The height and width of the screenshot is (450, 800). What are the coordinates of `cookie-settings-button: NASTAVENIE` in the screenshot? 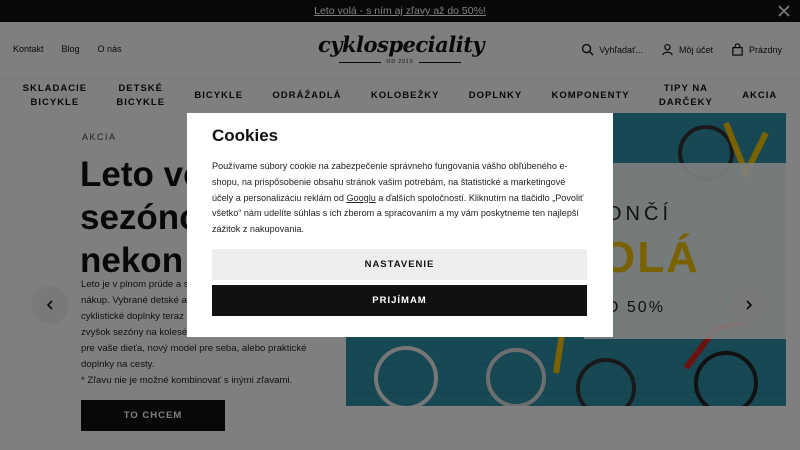 It's located at (399, 264).